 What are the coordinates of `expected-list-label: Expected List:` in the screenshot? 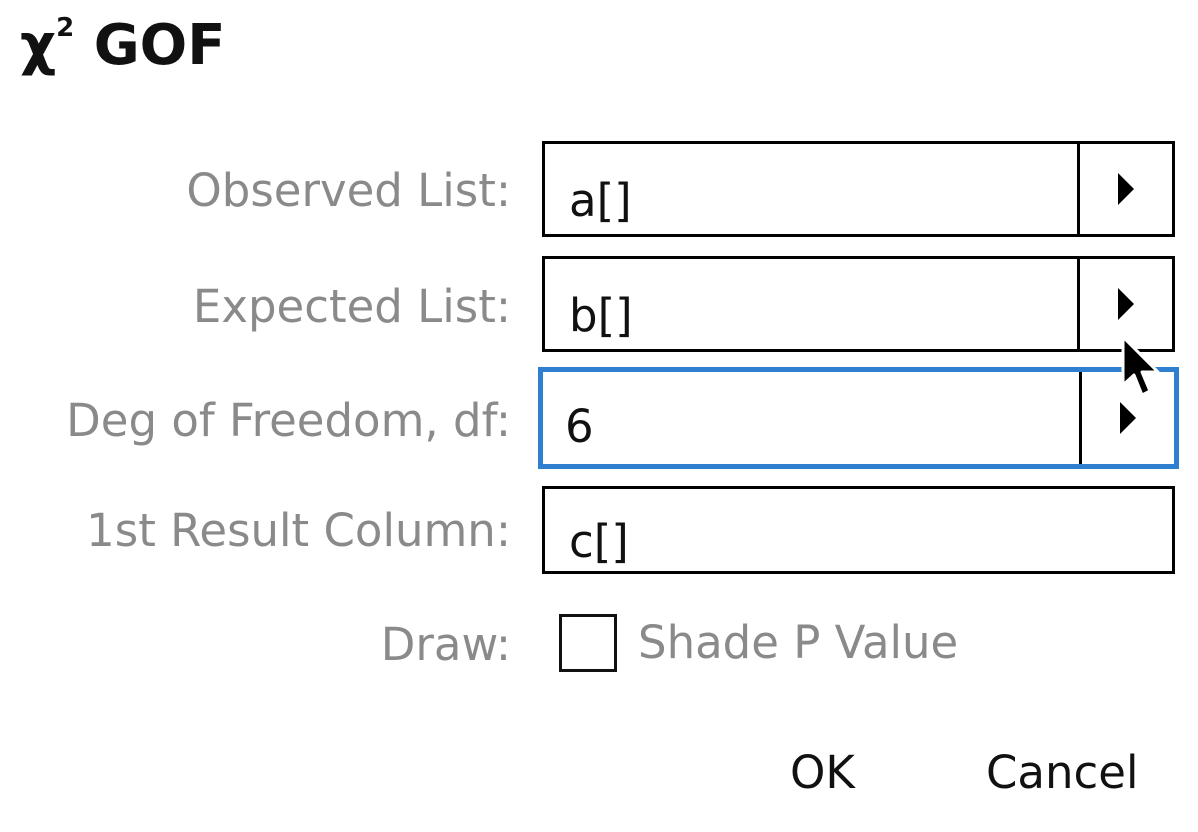 It's located at (351, 306).